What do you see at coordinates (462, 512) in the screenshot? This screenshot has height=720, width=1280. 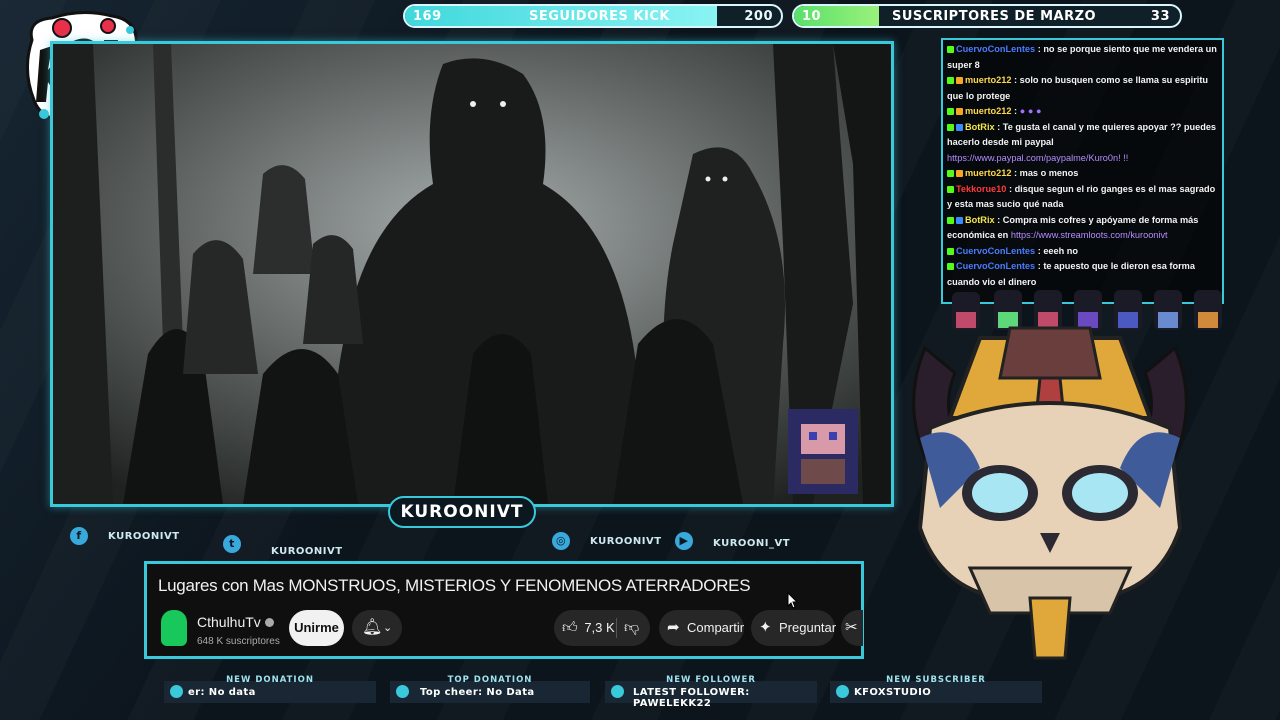 I see `streamer-name-badge: KUROONIVT` at bounding box center [462, 512].